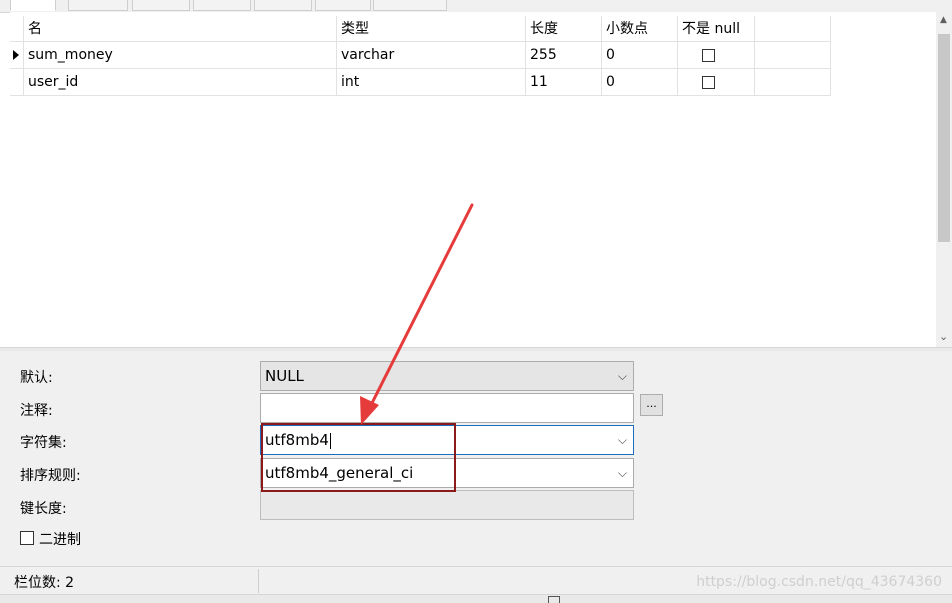 This screenshot has height=603, width=952. I want to click on header-not-null: 不是 null, so click(716, 29).